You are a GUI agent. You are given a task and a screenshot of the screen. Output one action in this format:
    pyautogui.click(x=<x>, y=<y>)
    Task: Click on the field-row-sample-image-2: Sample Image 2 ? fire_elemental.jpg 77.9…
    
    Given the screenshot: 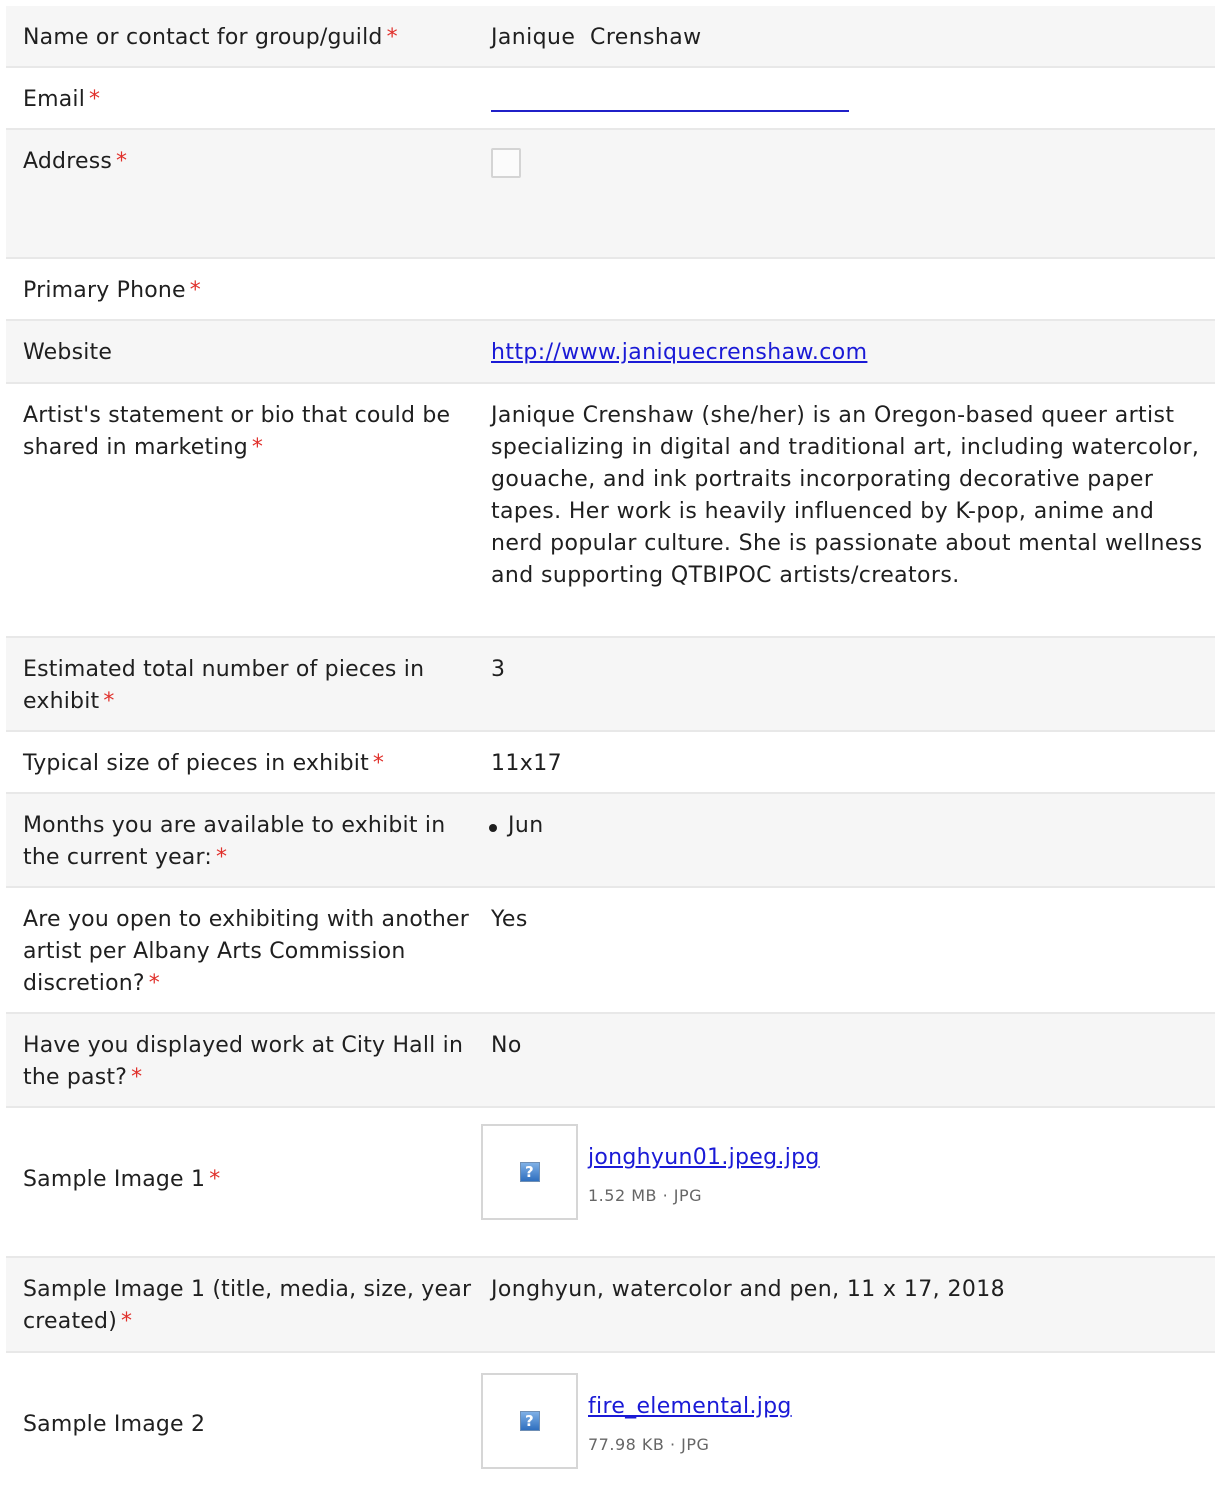 What is the action you would take?
    pyautogui.click(x=610, y=1423)
    